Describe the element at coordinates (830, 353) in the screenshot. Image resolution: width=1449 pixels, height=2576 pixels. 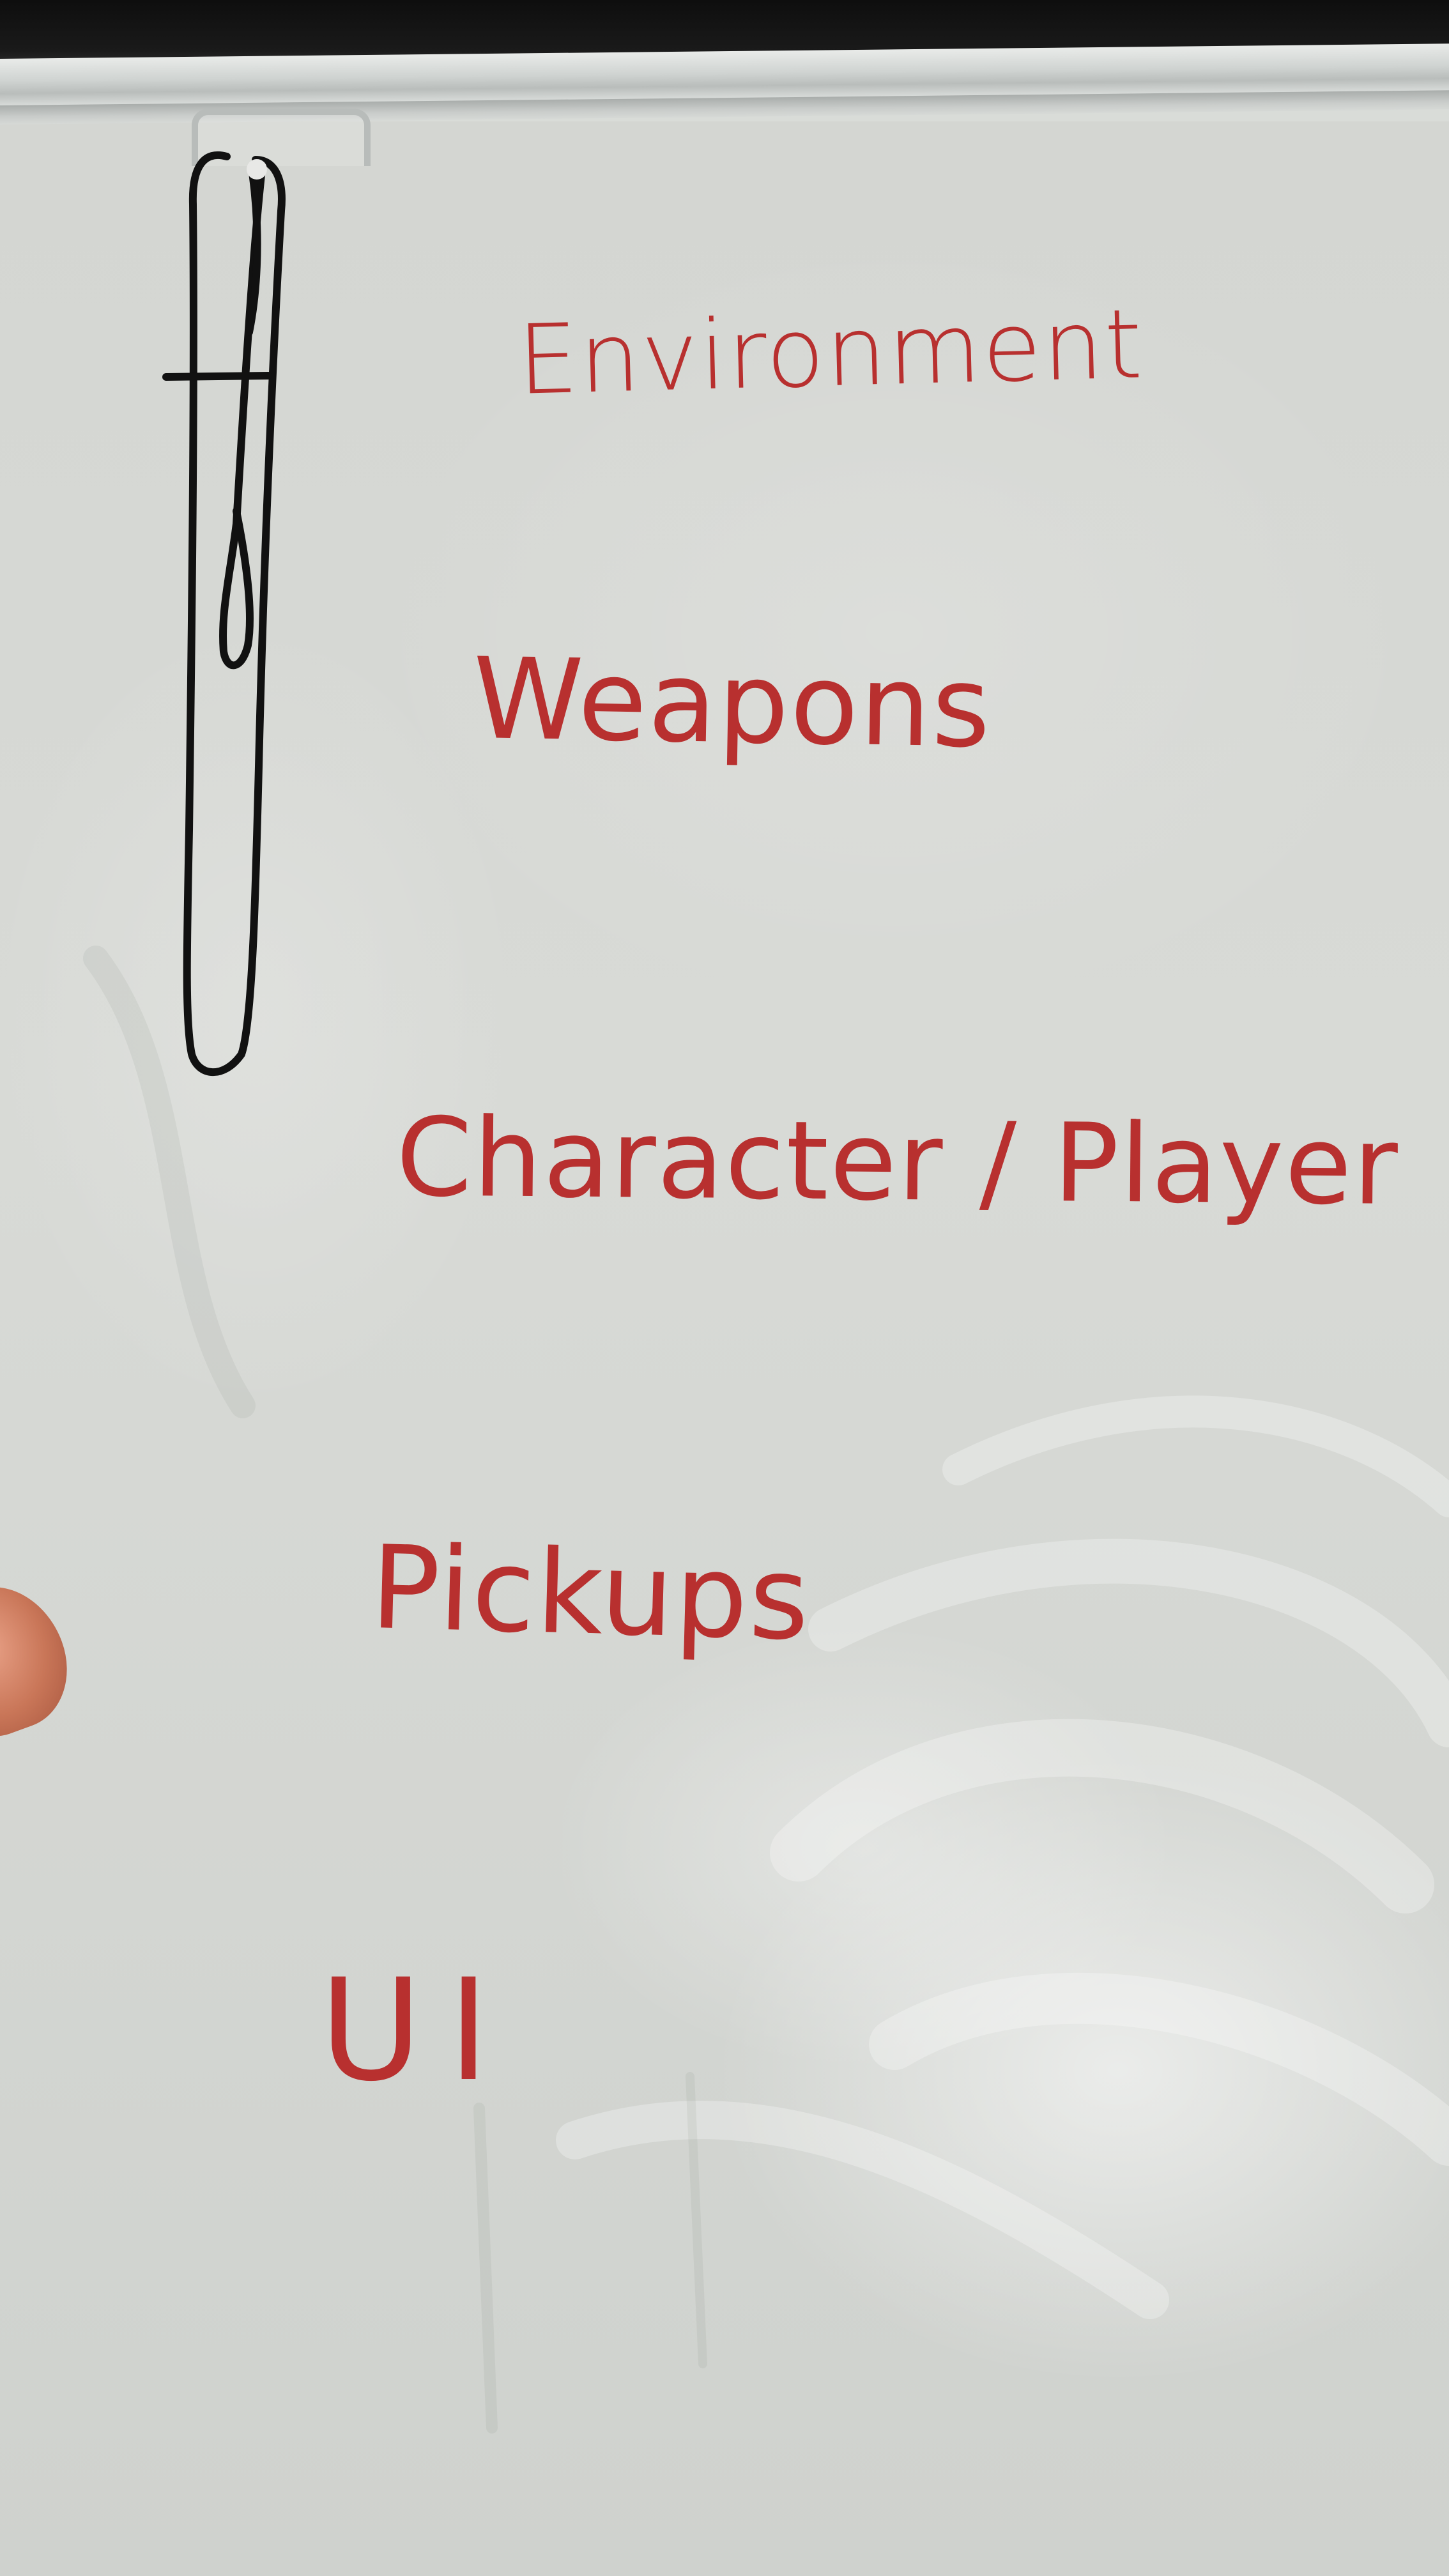
I see `board-item-environment: Environment` at that location.